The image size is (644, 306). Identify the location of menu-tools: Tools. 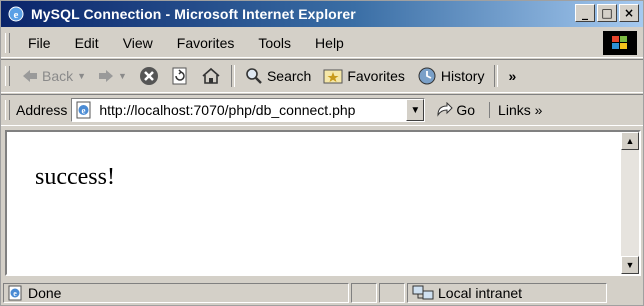
(274, 43).